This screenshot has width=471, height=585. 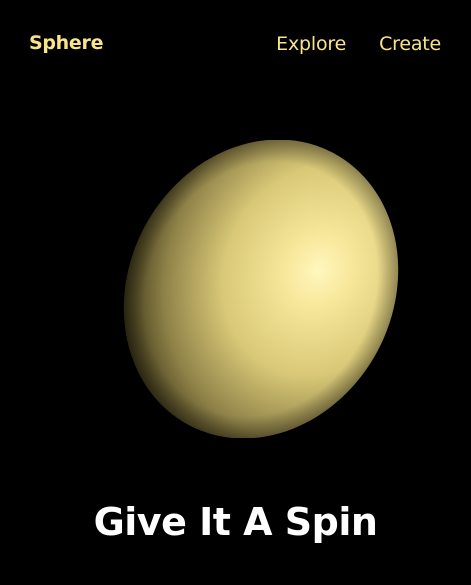 What do you see at coordinates (311, 44) in the screenshot?
I see `nav-link-explore: Explore` at bounding box center [311, 44].